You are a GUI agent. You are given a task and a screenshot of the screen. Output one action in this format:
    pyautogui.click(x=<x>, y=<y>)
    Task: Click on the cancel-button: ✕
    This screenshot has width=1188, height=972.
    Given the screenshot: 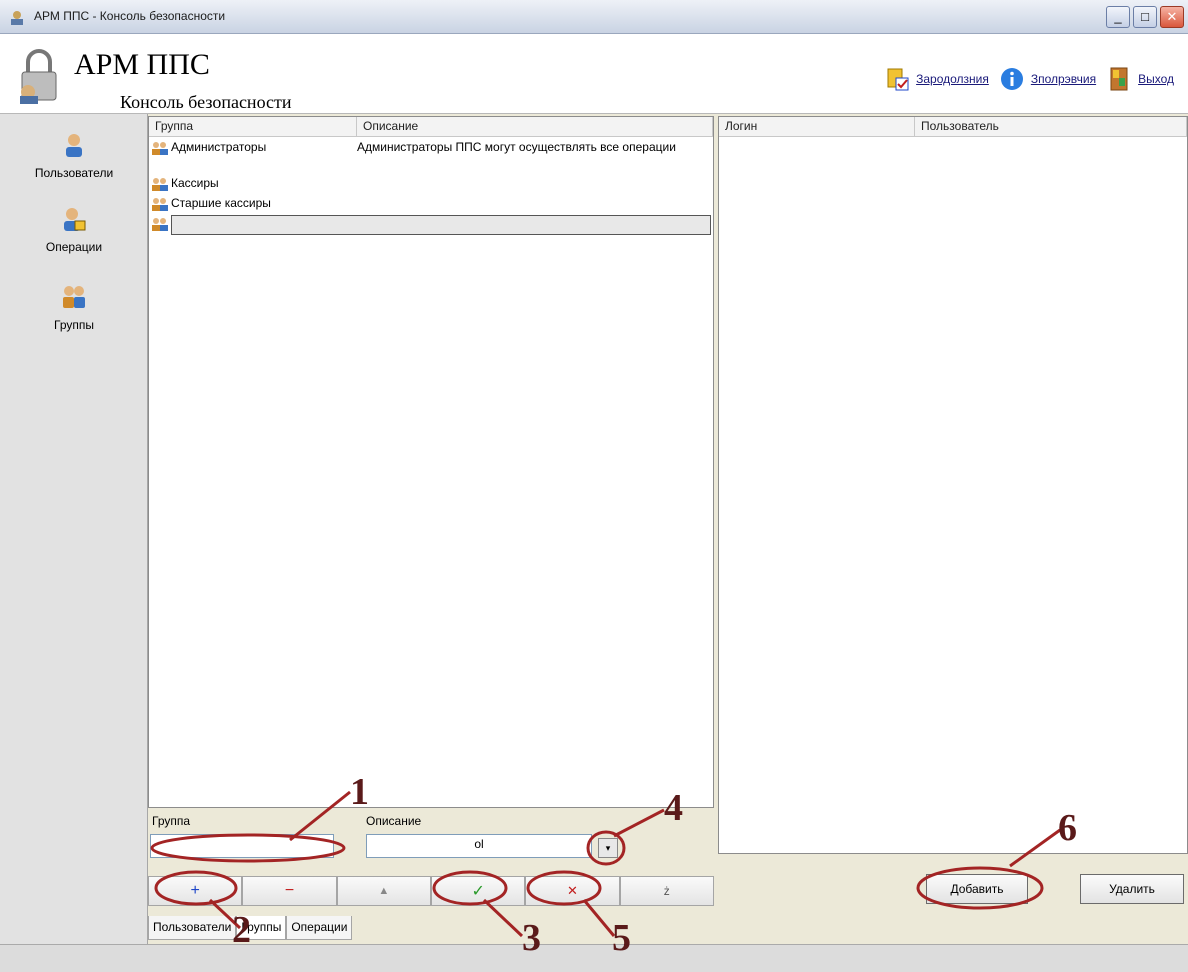 What is the action you would take?
    pyautogui.click(x=572, y=891)
    